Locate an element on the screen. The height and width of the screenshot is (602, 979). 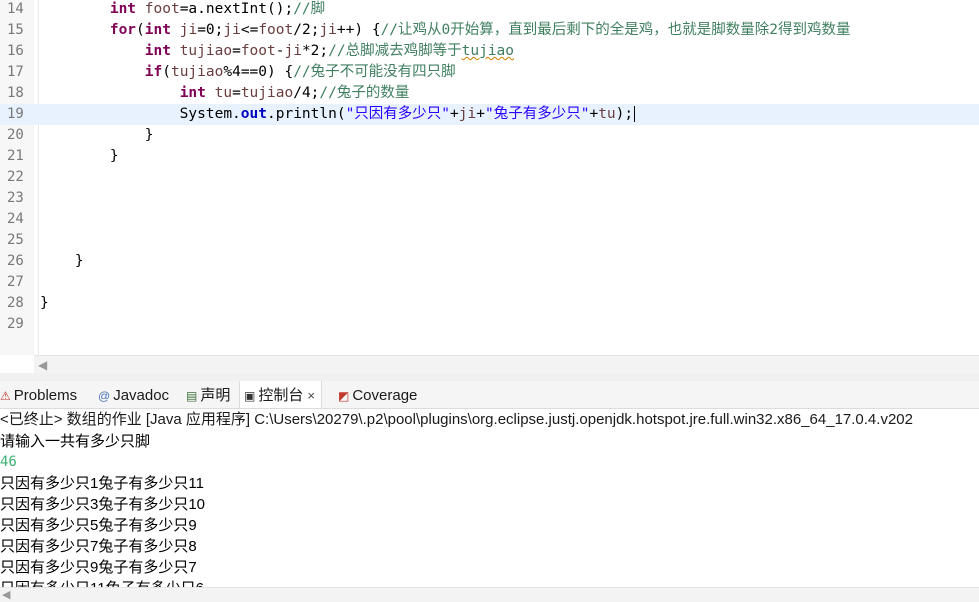
code-line: 20 } is located at coordinates (489, 135).